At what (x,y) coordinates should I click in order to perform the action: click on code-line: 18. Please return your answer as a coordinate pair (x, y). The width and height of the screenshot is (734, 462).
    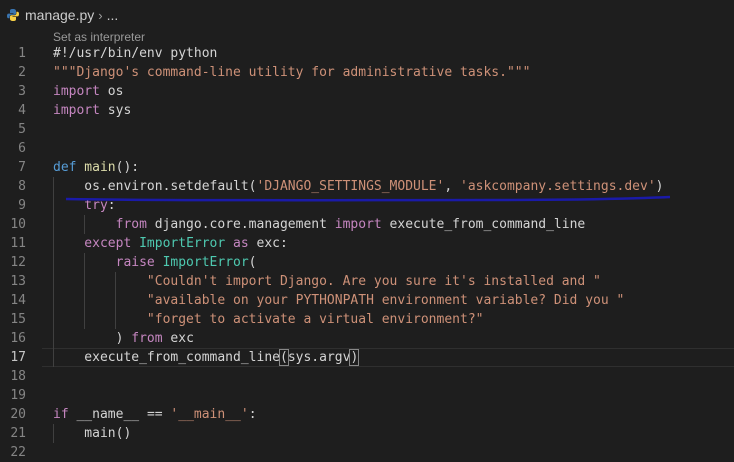
    Looking at the image, I should click on (367, 376).